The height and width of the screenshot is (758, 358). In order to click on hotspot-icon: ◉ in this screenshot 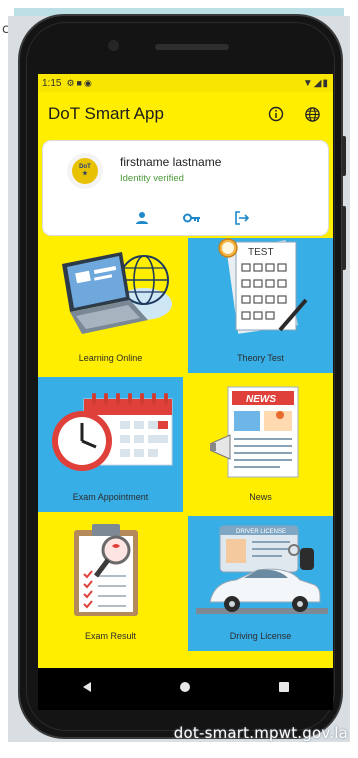, I will do `click(88, 82)`.